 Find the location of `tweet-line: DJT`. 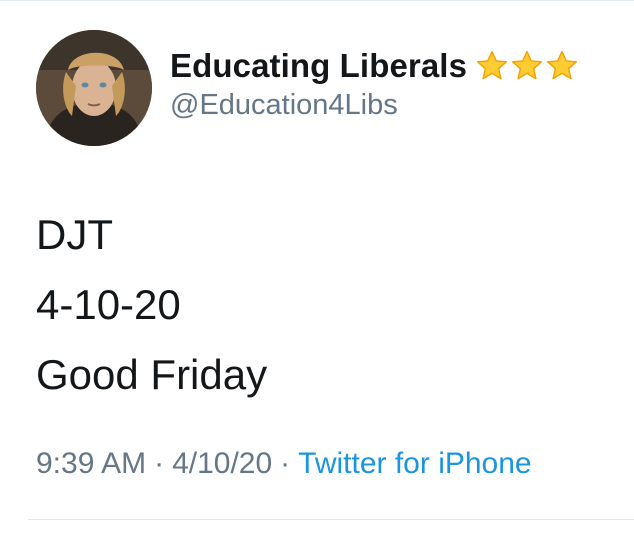

tweet-line: DJT is located at coordinates (74, 234).